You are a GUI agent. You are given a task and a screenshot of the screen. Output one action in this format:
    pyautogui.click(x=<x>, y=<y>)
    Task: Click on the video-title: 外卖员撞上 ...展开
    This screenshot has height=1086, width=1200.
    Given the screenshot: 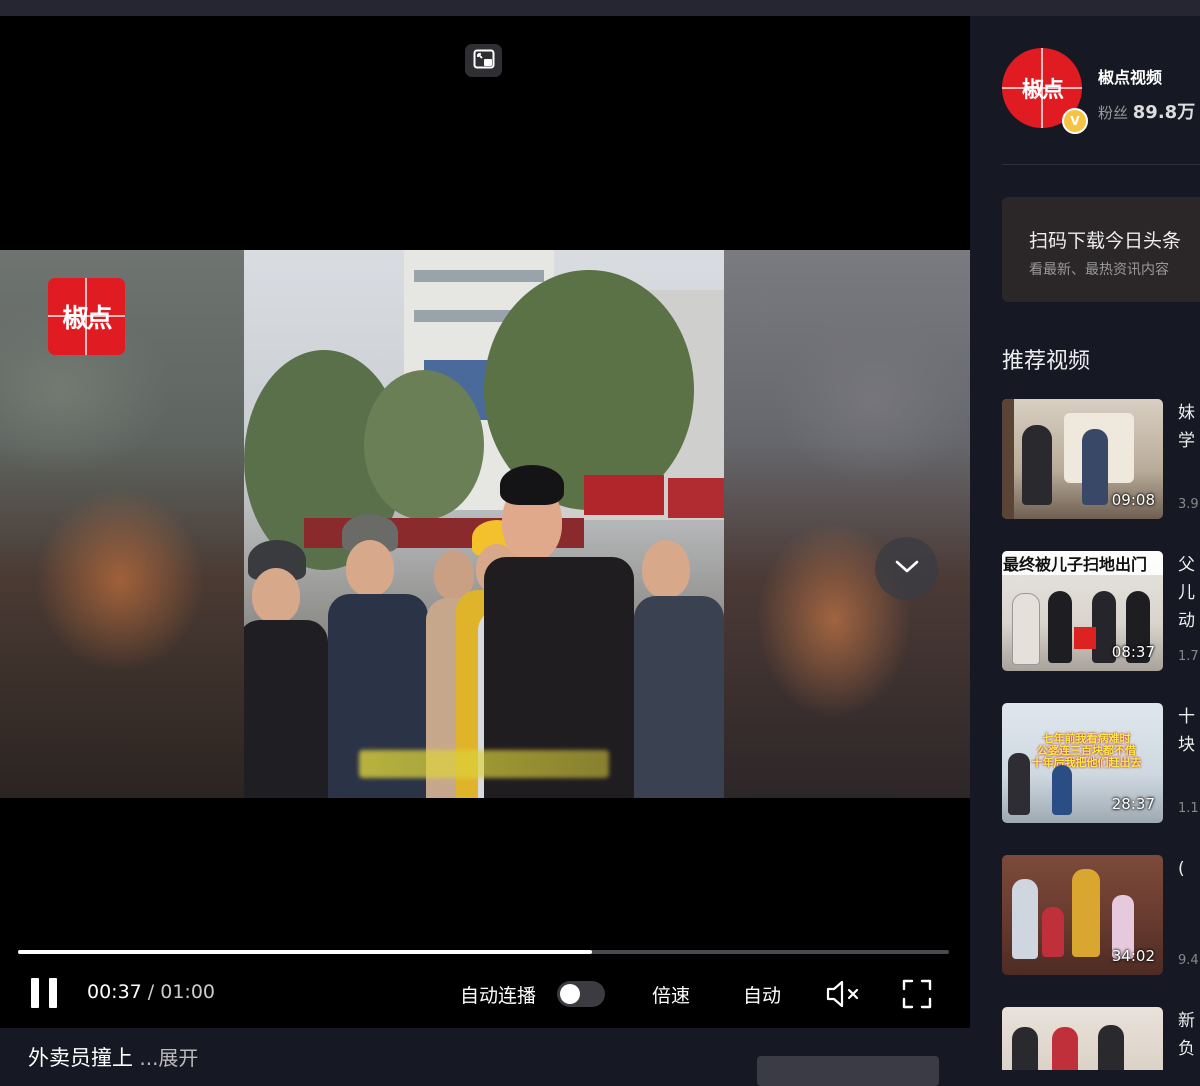 What is the action you would take?
    pyautogui.click(x=113, y=1057)
    